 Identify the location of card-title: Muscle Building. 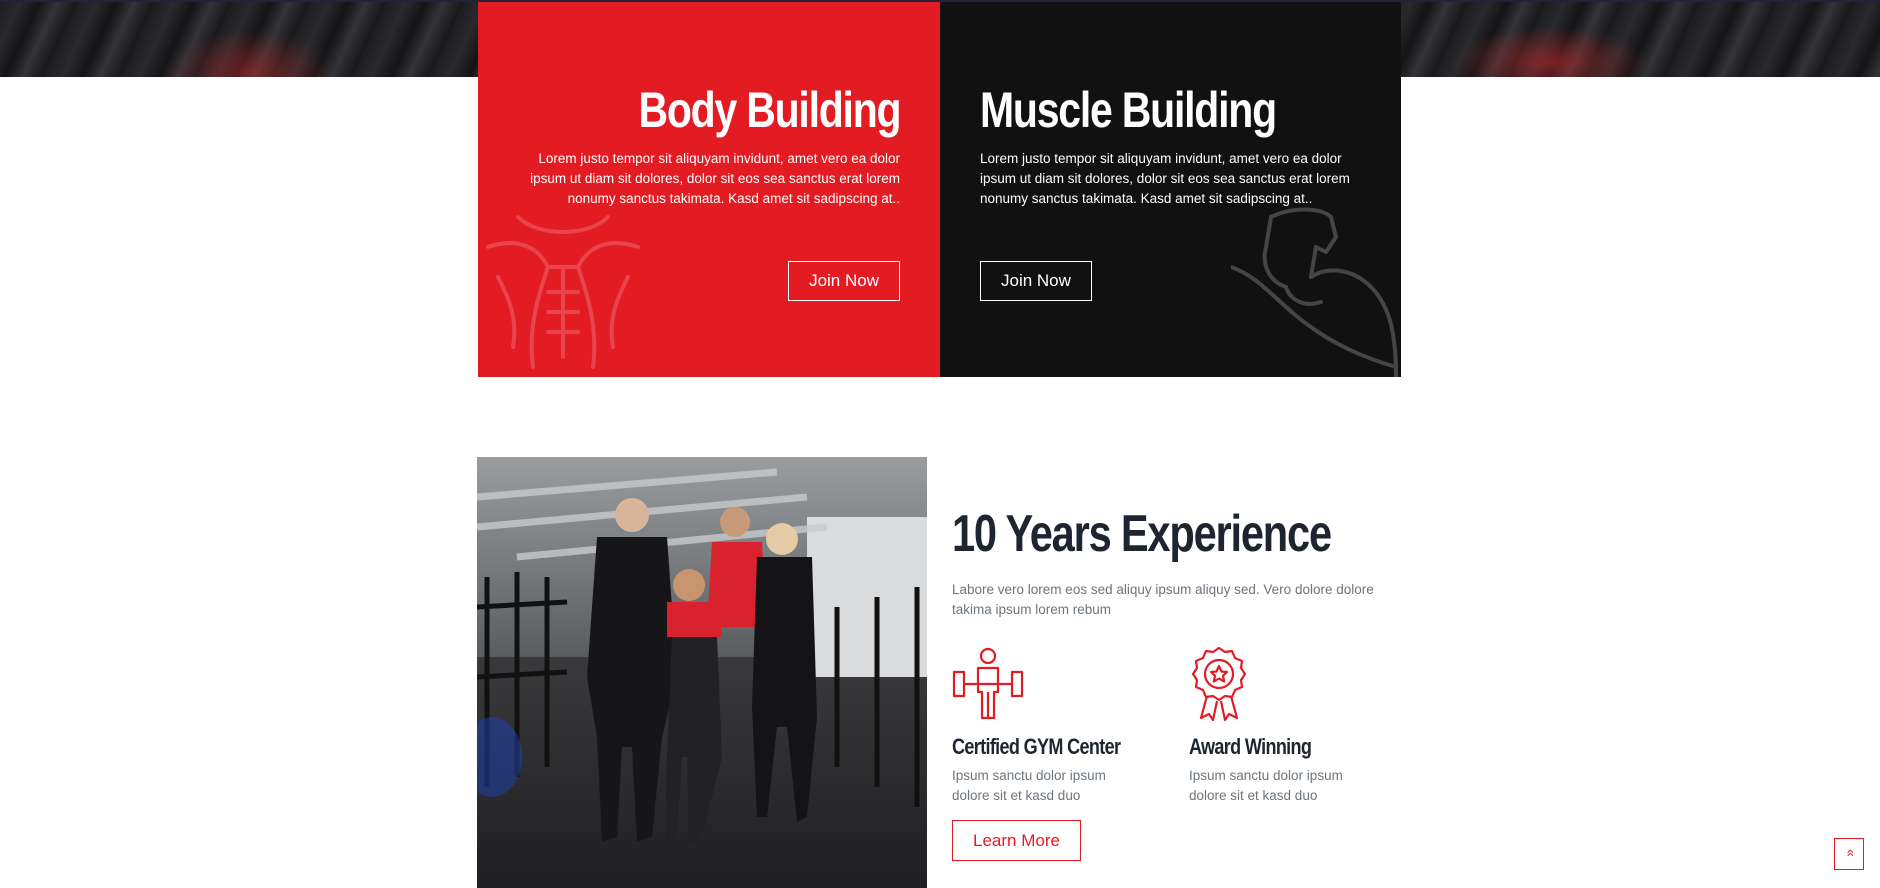
(1128, 110).